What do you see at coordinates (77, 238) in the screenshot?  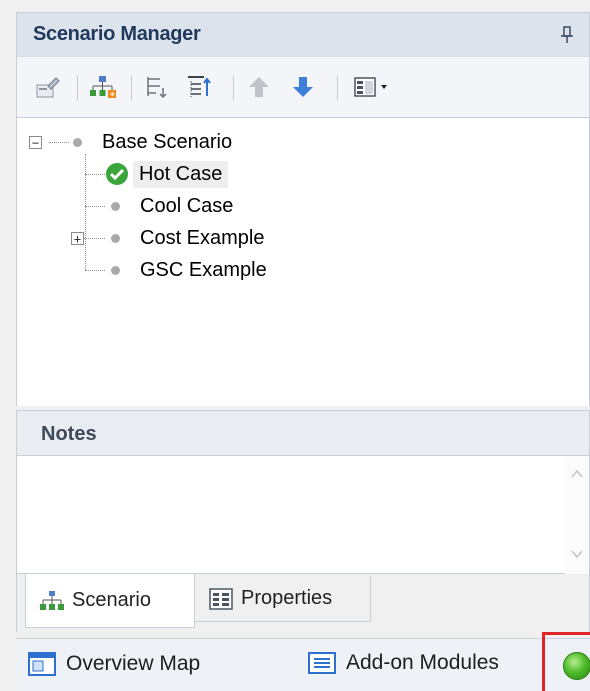 I see `expand-toggle-cost-example: +` at bounding box center [77, 238].